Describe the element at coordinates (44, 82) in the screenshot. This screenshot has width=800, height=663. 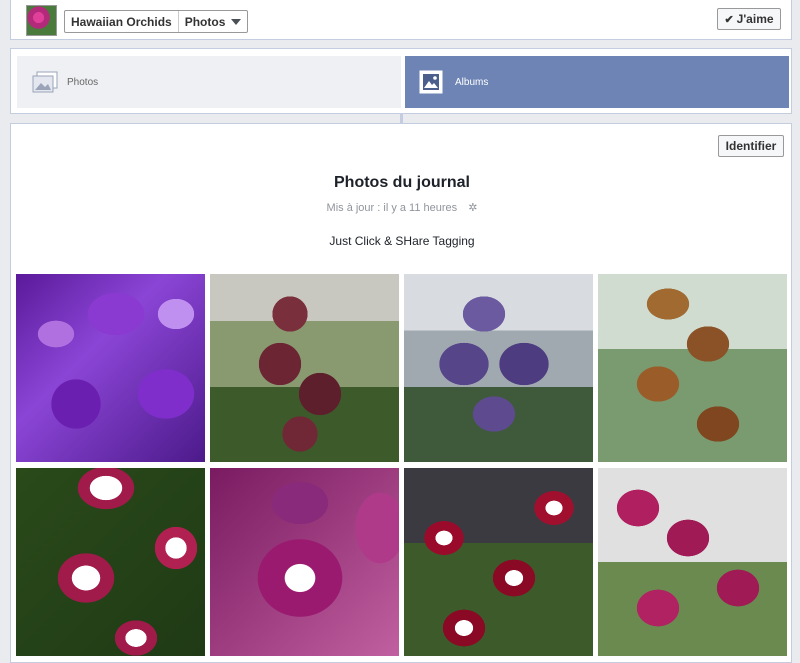
I see `photos-icon` at that location.